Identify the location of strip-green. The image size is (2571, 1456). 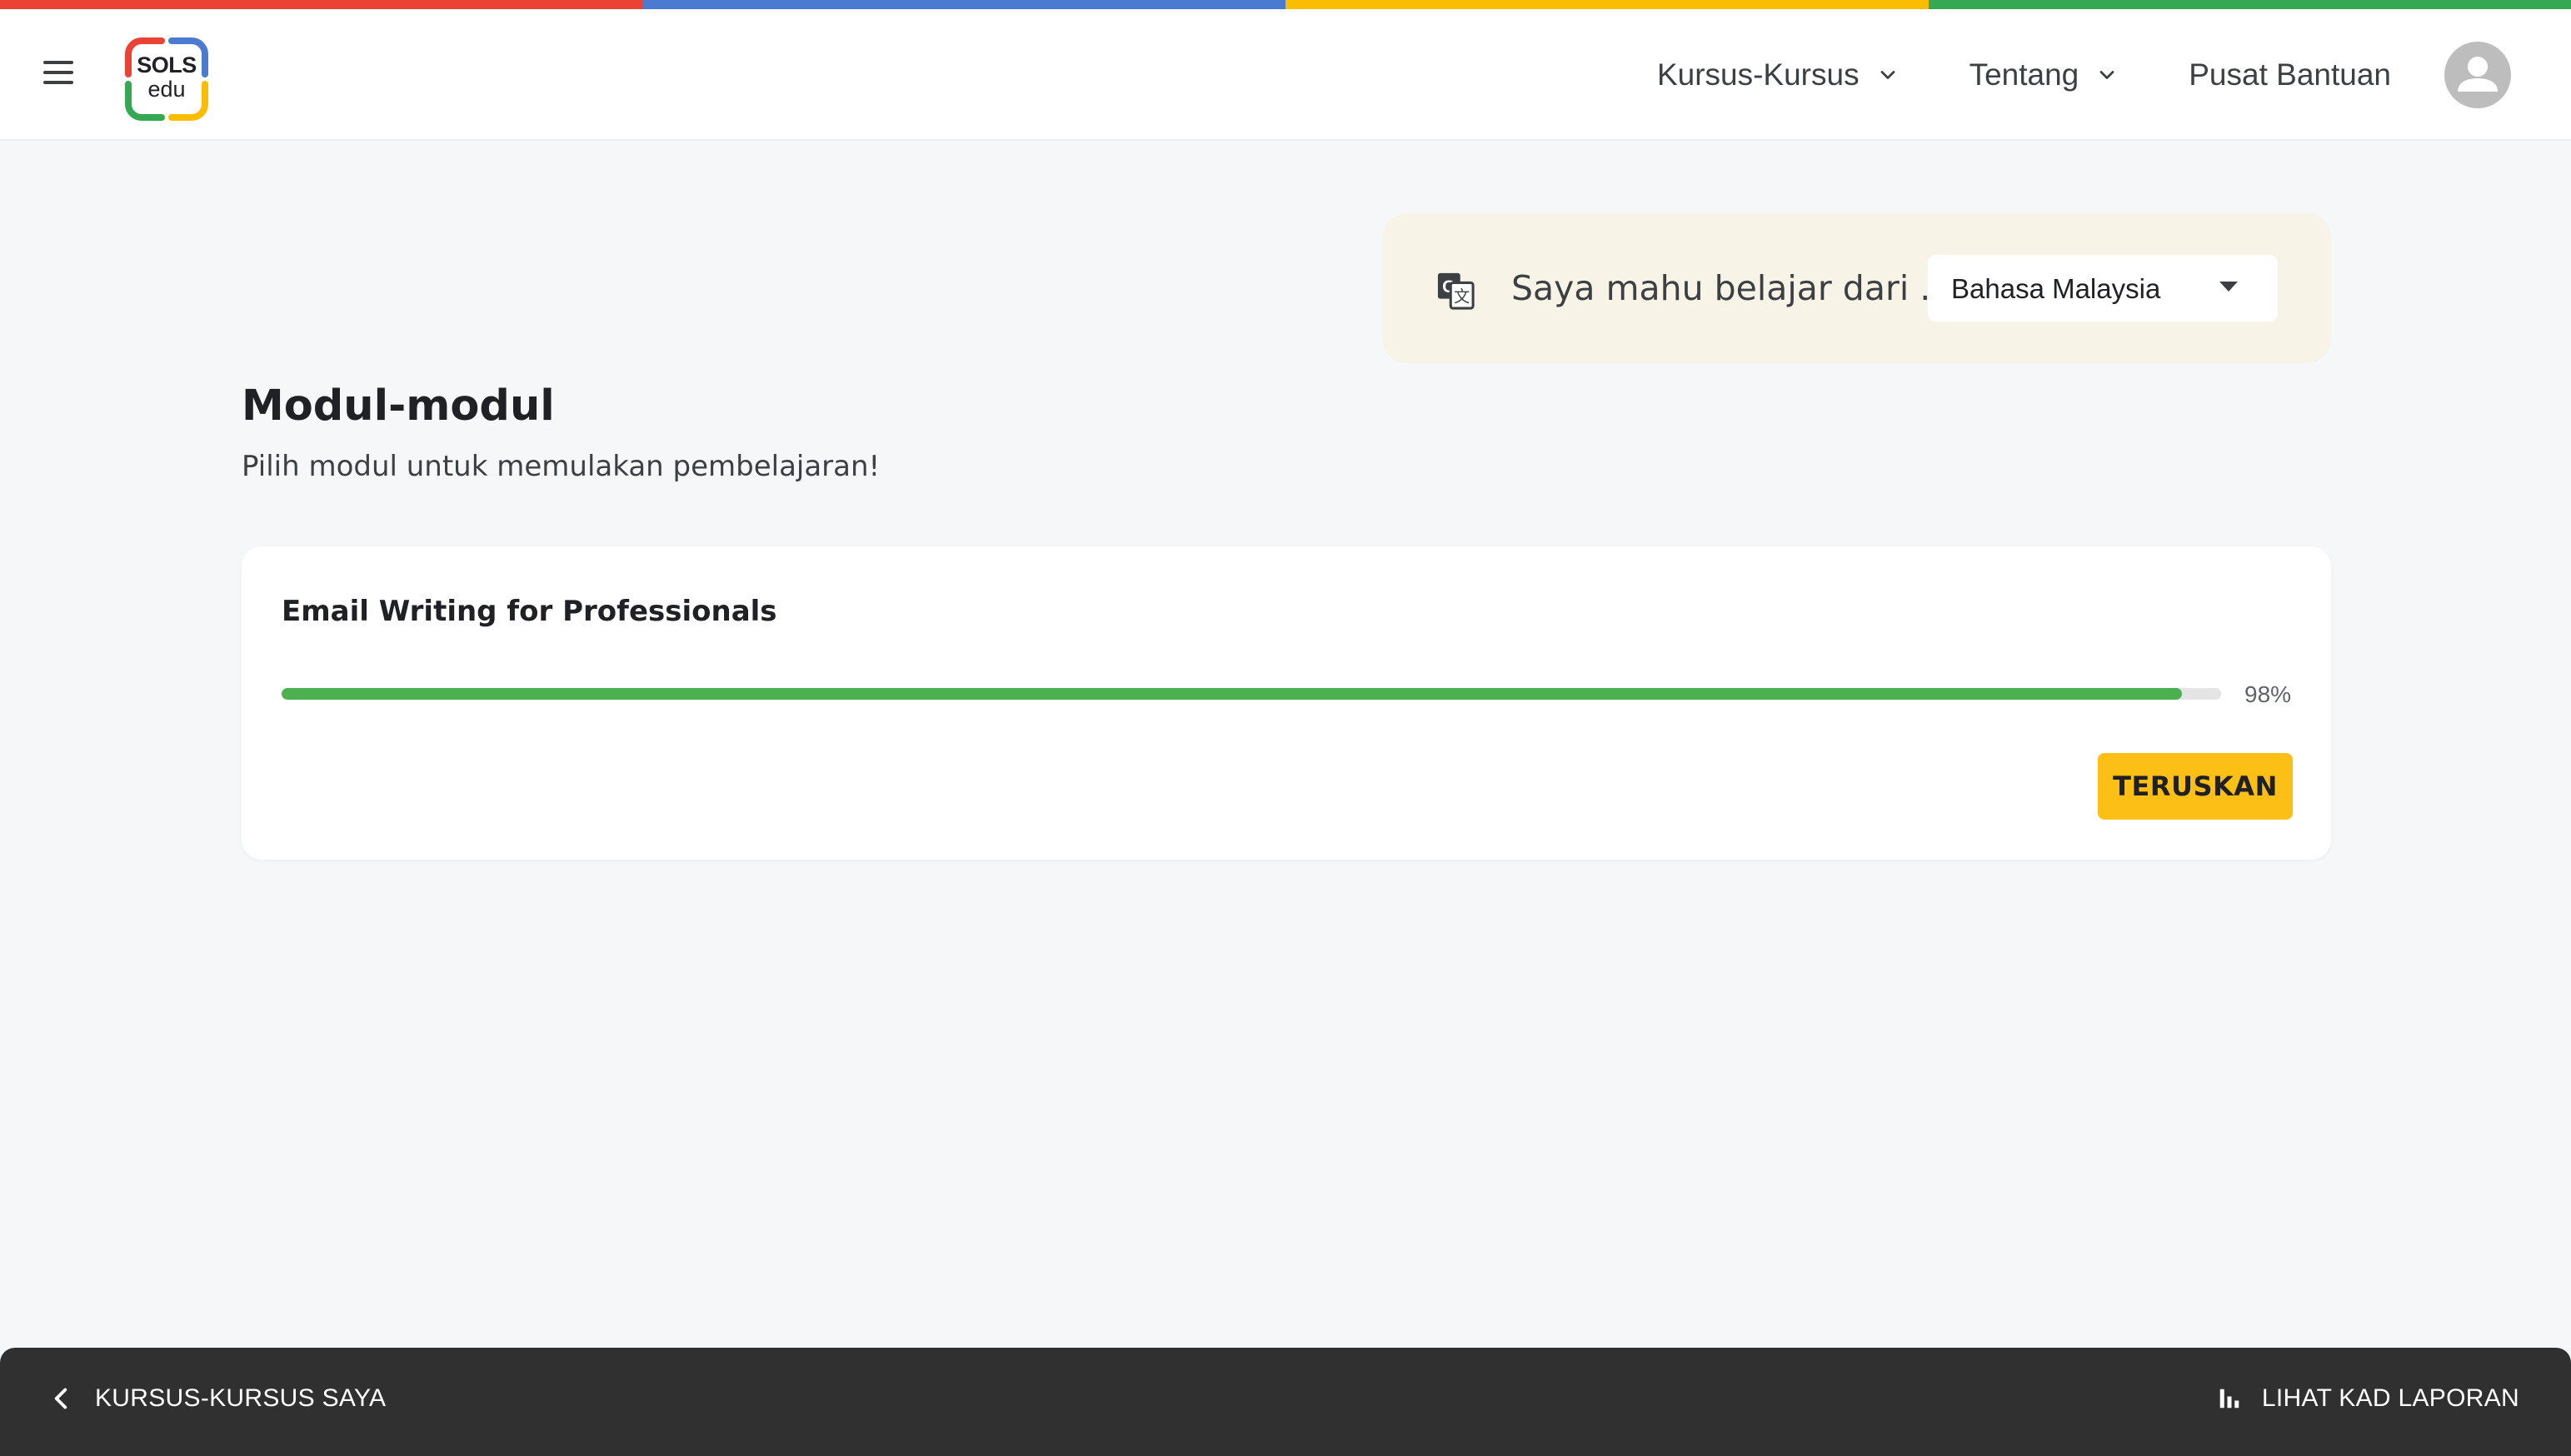
(2249, 4).